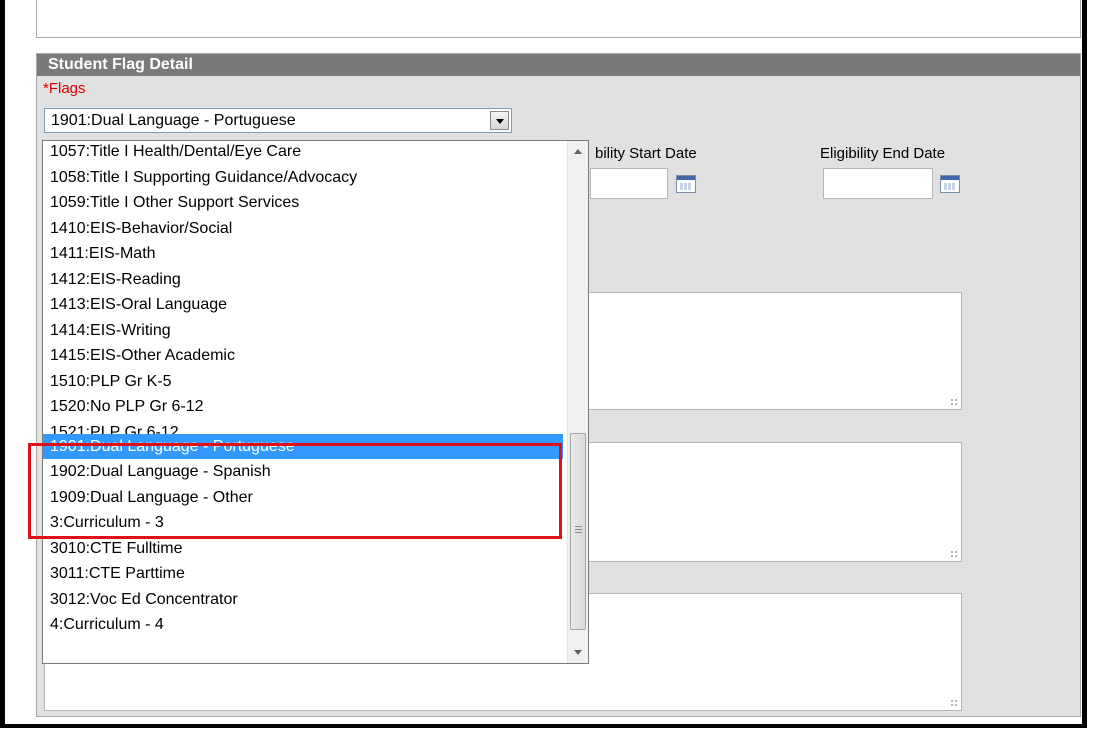 The image size is (1096, 735). I want to click on flags-select-value: 1901:Dual Language - Portuguese, so click(173, 120).